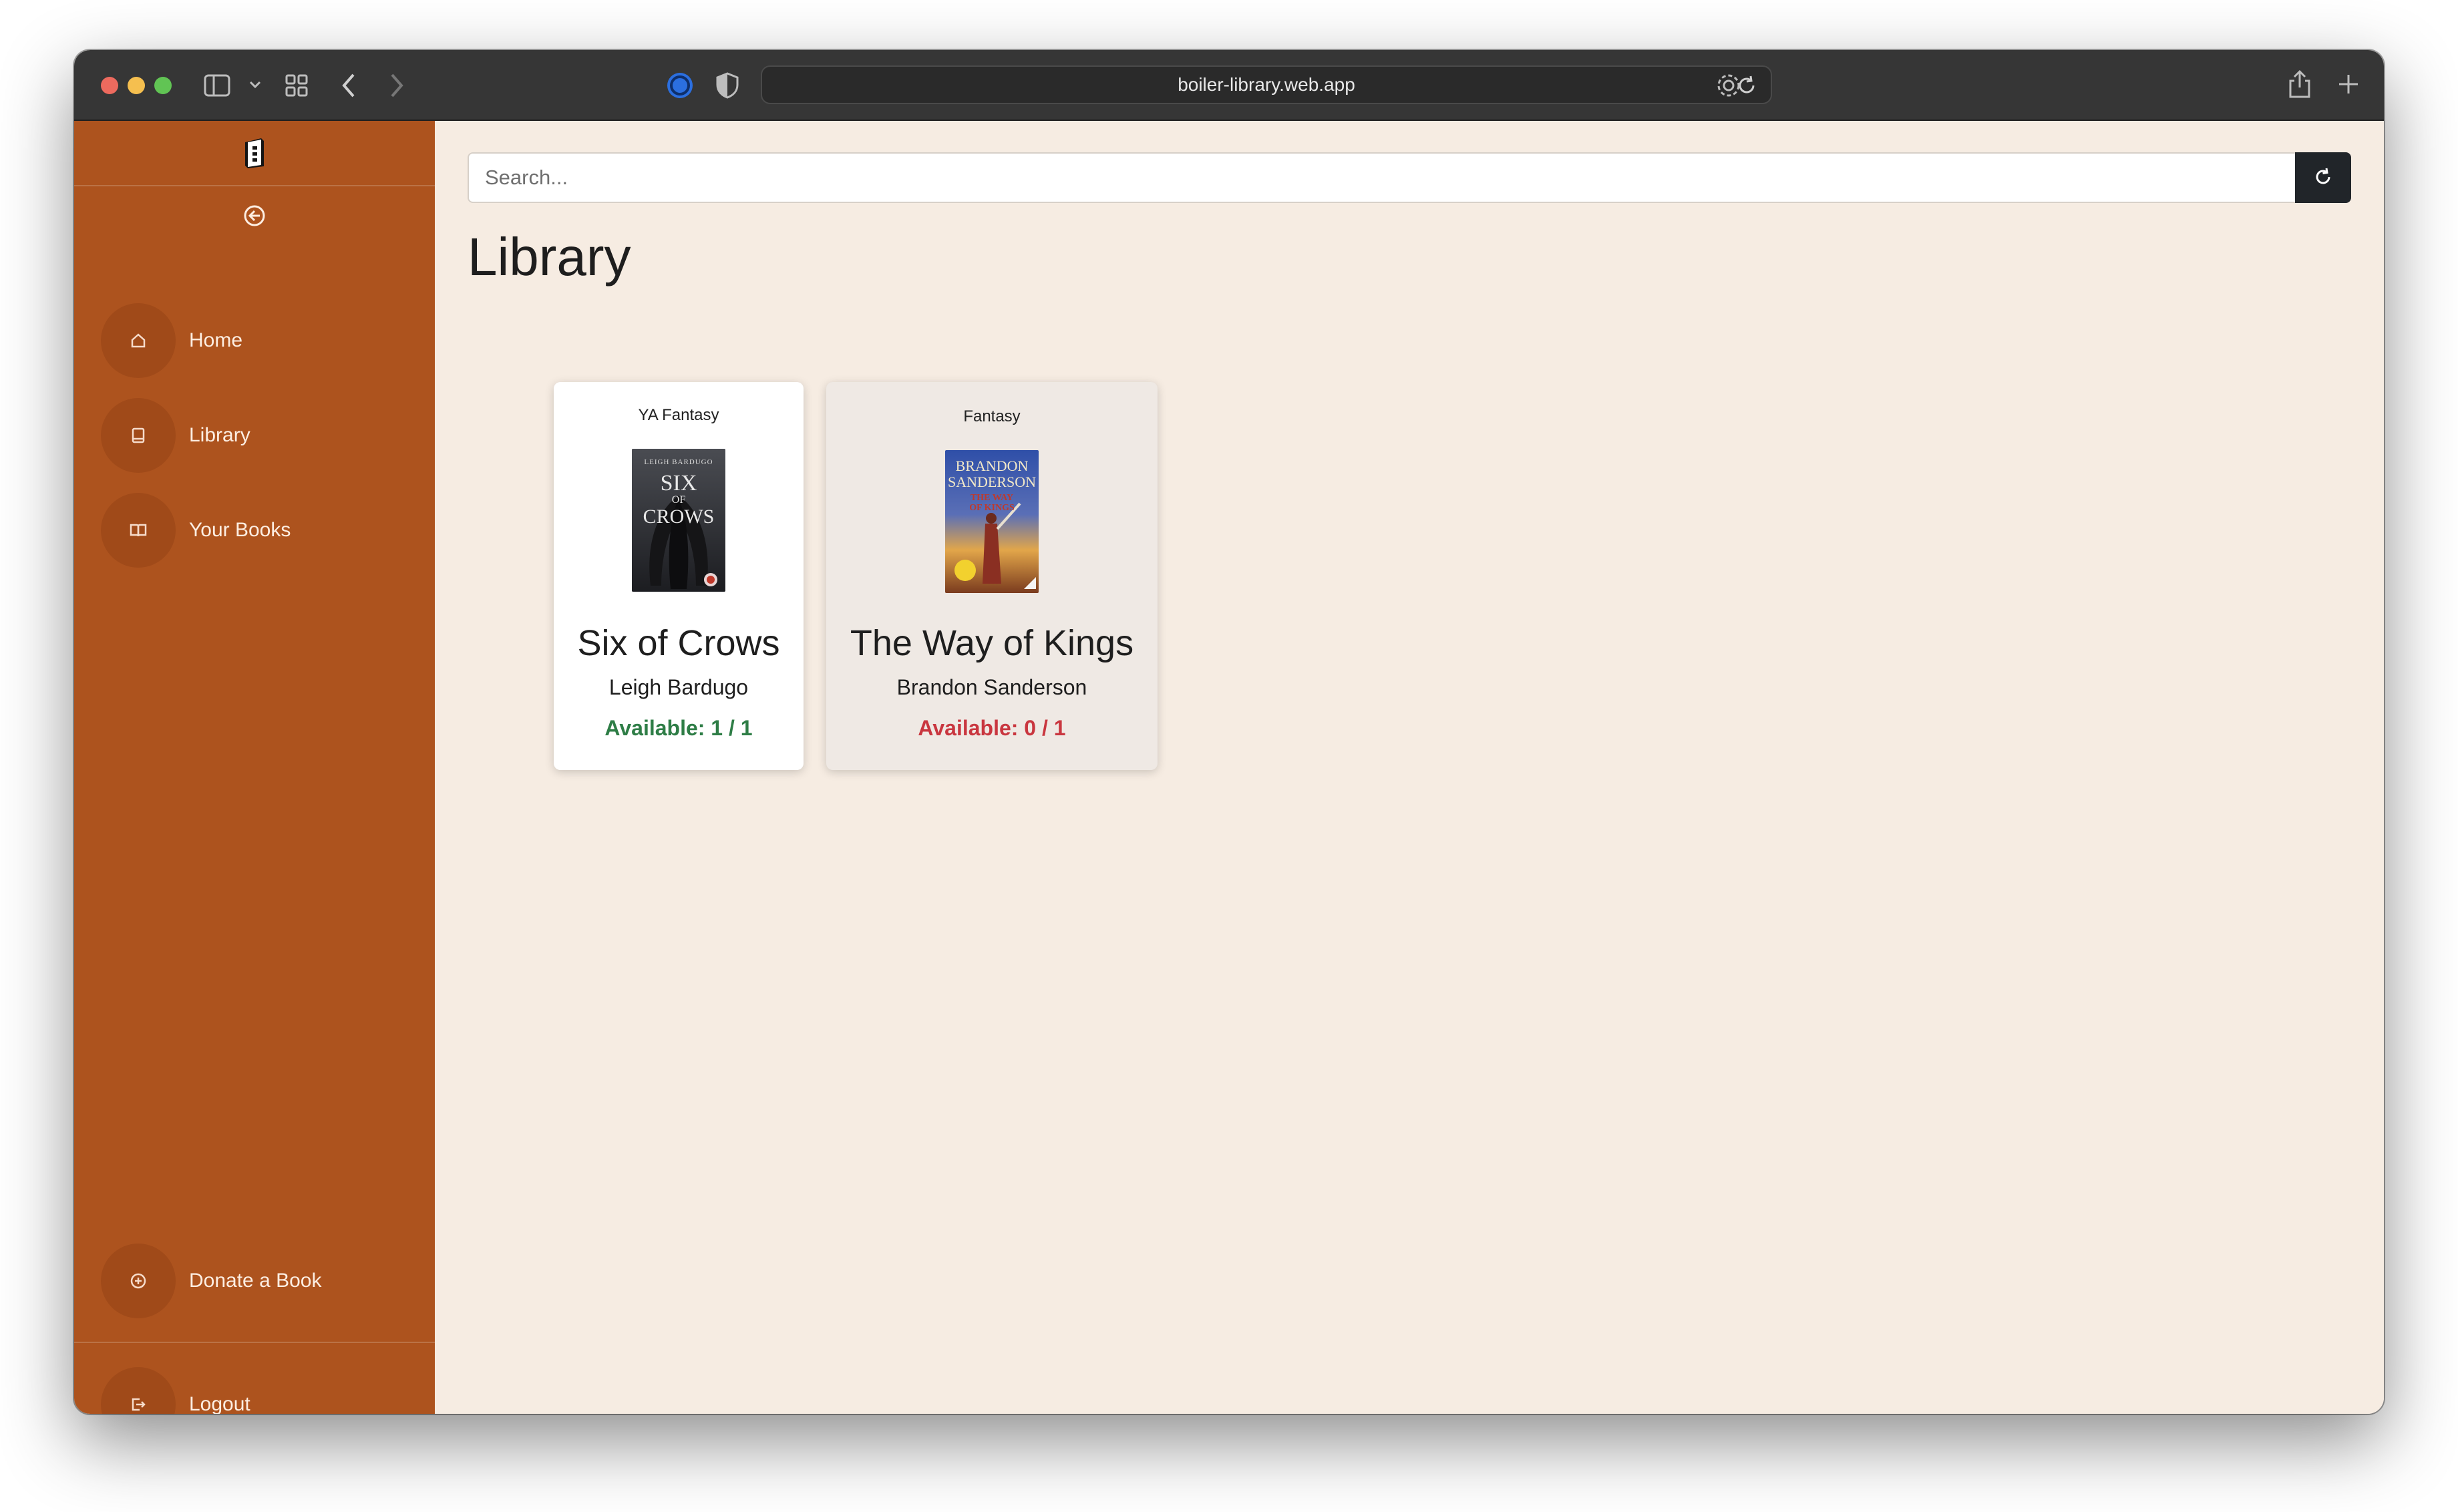  What do you see at coordinates (992, 643) in the screenshot?
I see `book-title: The Way of Kings` at bounding box center [992, 643].